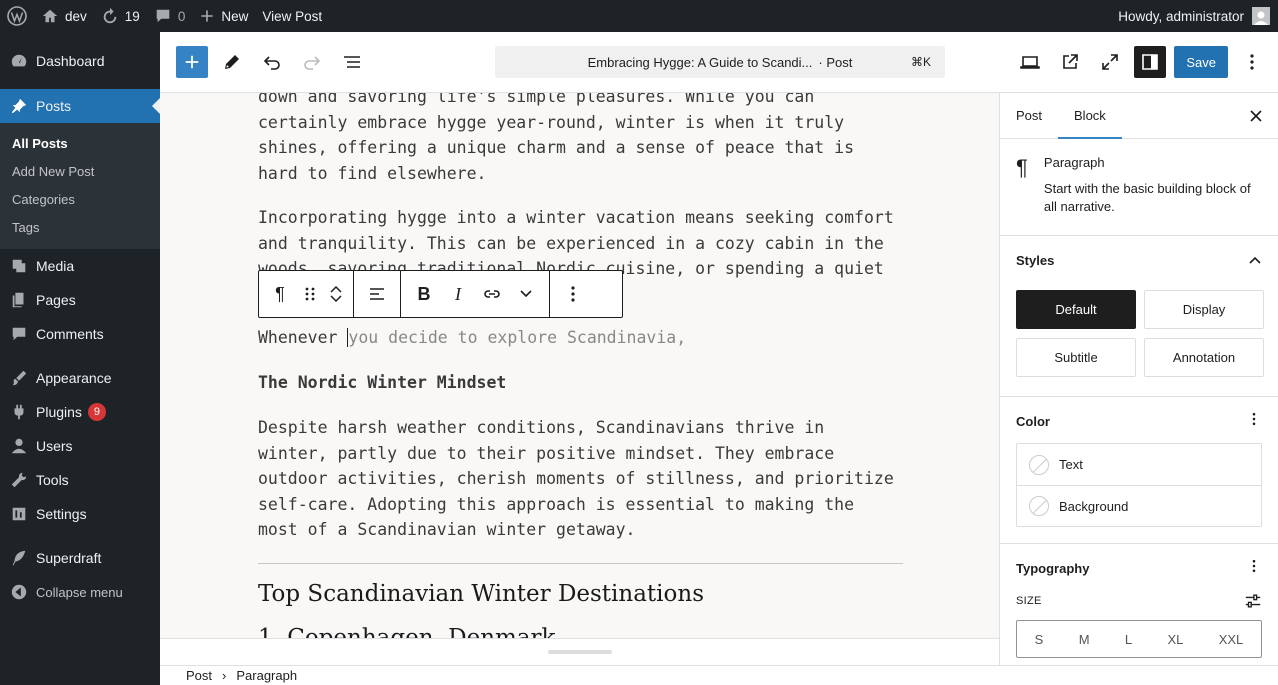 This screenshot has height=685, width=1278. Describe the element at coordinates (1084, 639) in the screenshot. I see `size-m-option: M` at that location.